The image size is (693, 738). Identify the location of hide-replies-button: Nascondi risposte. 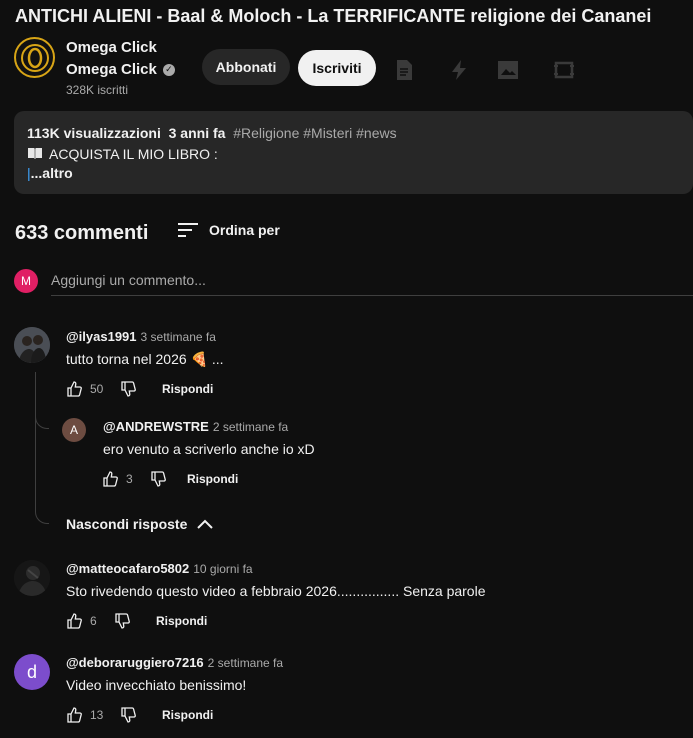
(140, 524).